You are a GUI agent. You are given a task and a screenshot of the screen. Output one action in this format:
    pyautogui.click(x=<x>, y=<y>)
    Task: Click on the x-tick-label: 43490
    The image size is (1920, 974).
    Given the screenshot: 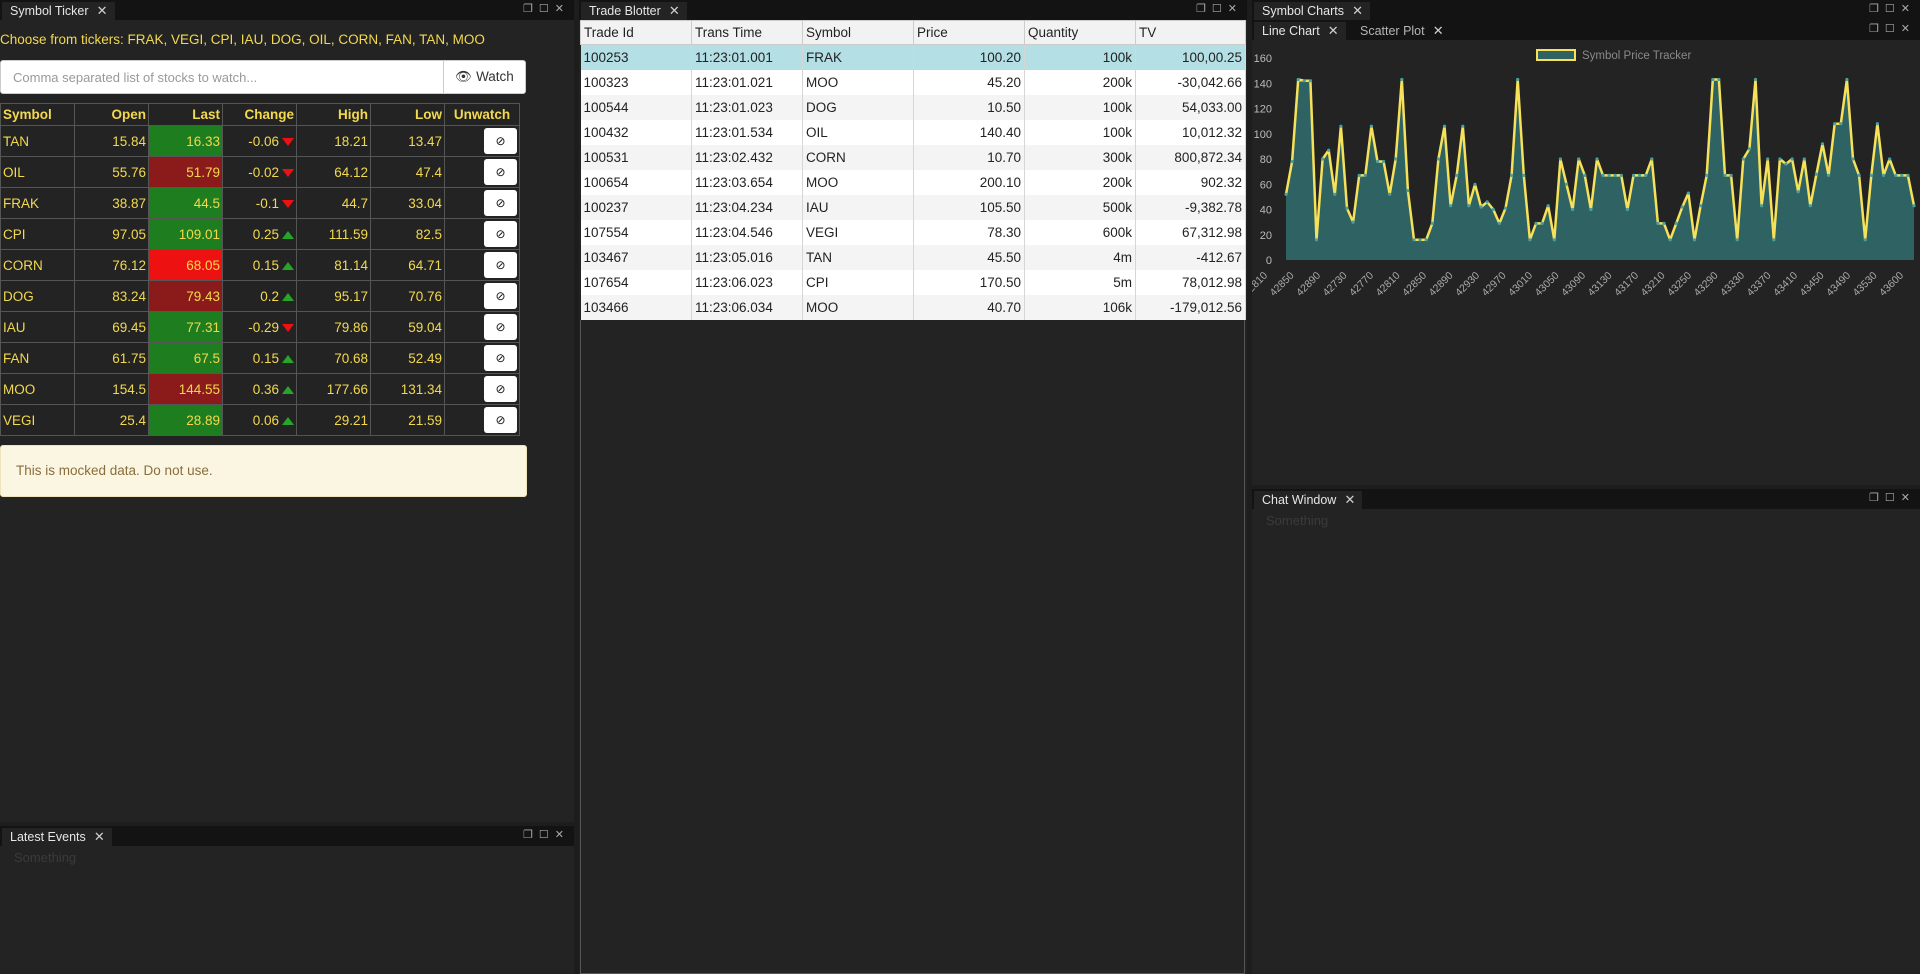 What is the action you would take?
    pyautogui.click(x=1838, y=284)
    